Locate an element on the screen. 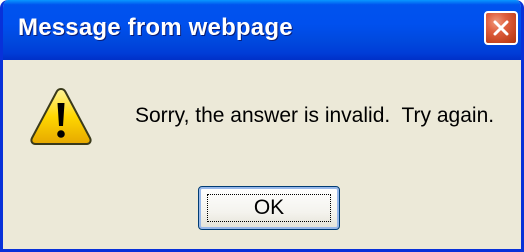  dialog-title: Message from webpage is located at coordinates (155, 27).